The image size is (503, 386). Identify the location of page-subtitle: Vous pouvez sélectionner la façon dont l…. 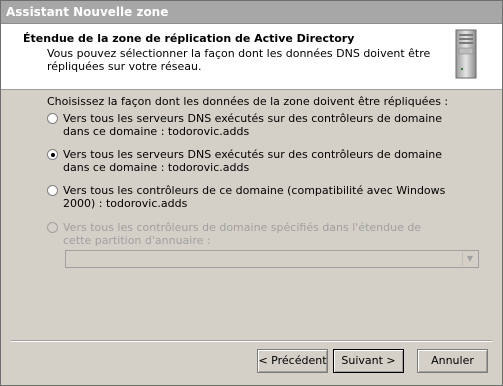
(239, 60).